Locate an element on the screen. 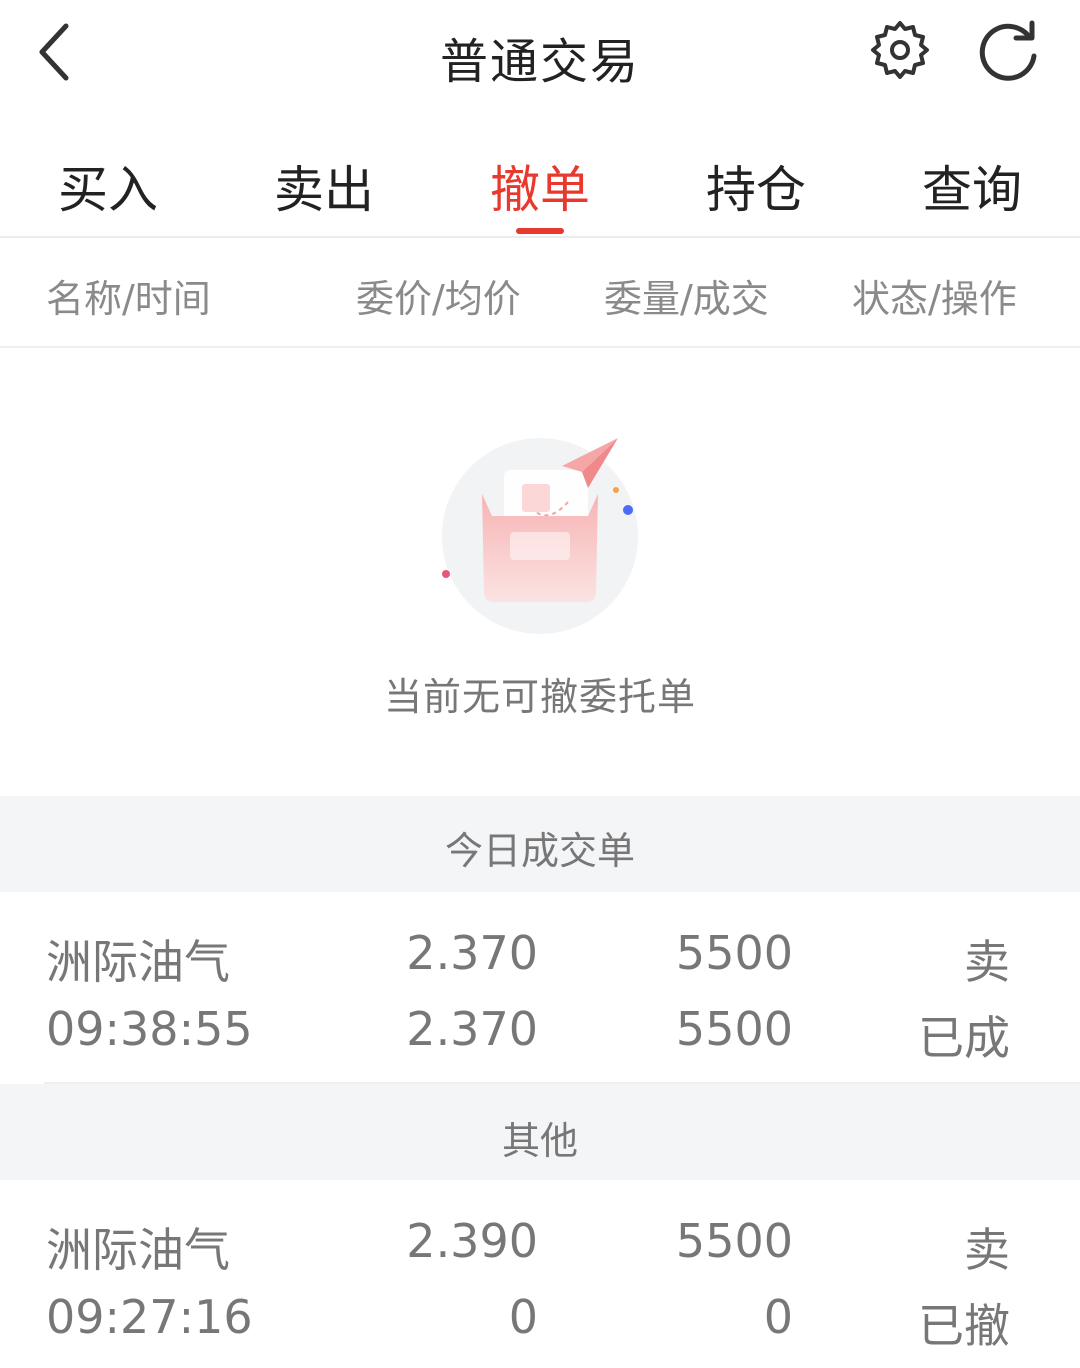  gear-icon is located at coordinates (900, 50).